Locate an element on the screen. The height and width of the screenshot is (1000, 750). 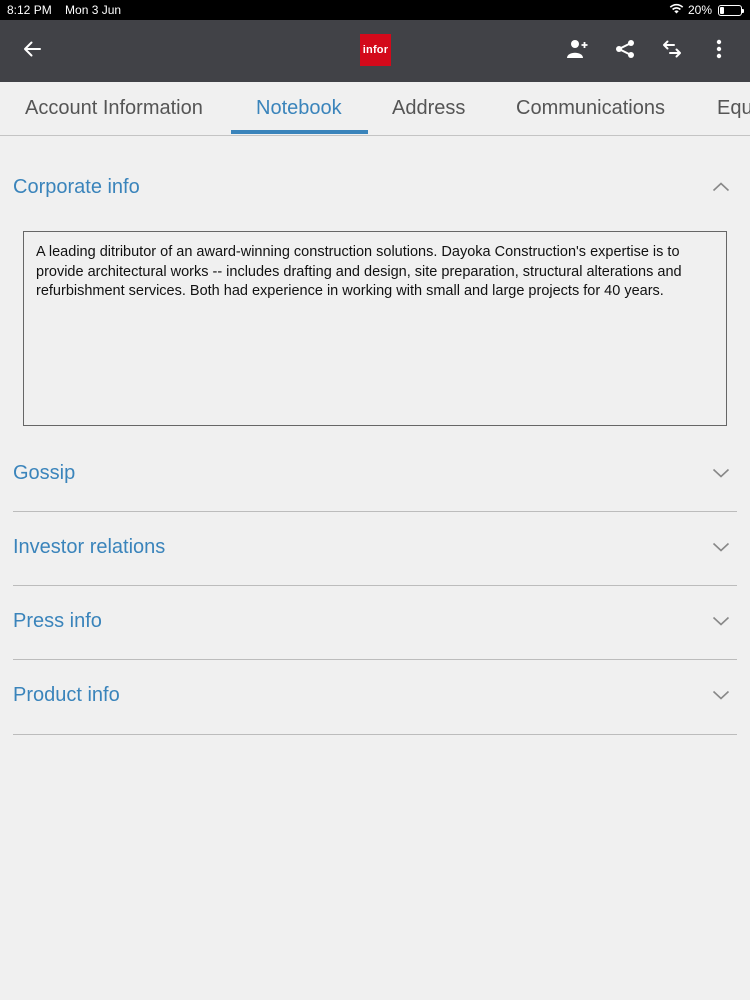
infor-logo: infor is located at coordinates (375, 50).